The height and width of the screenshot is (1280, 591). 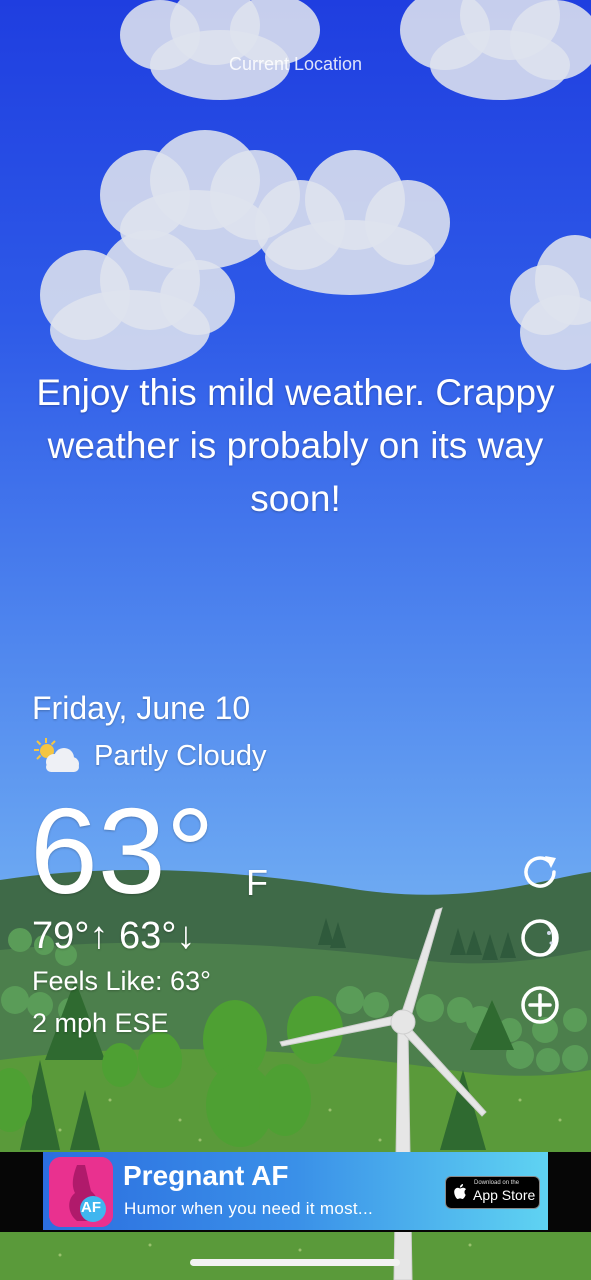 I want to click on home-indicator, so click(x=295, y=1262).